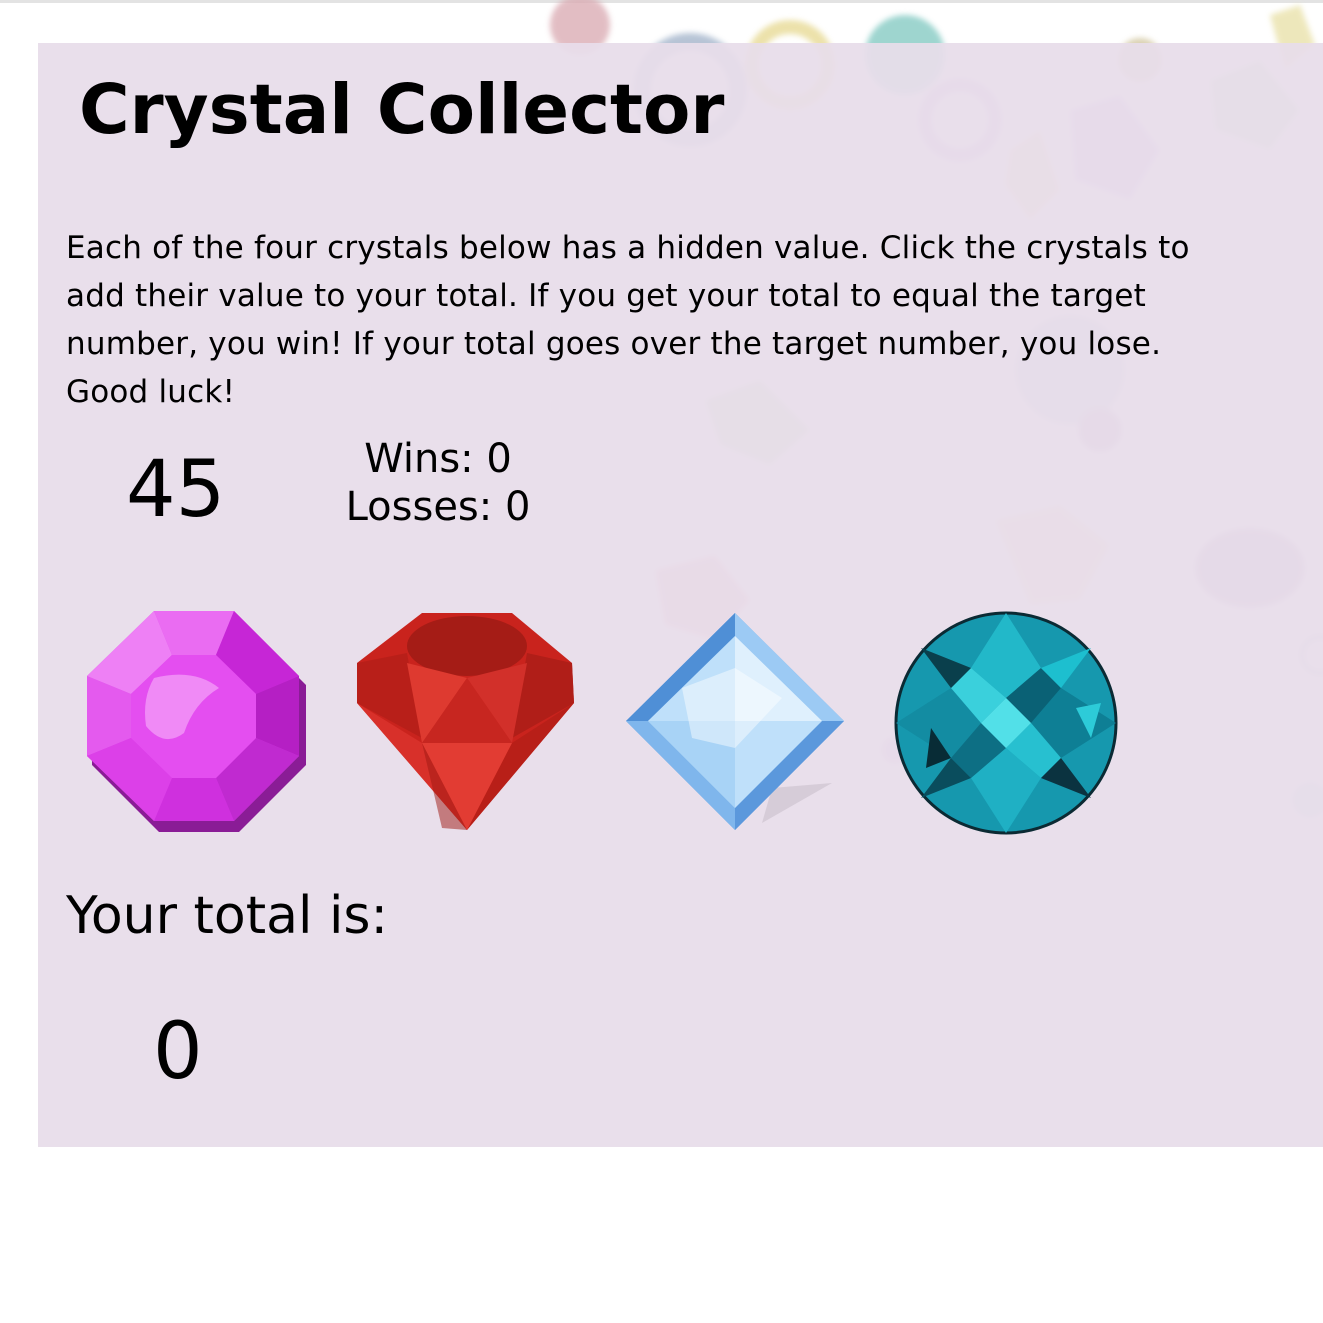 Image resolution: width=1323 pixels, height=1323 pixels. I want to click on teal-crystal-button, so click(1006, 723).